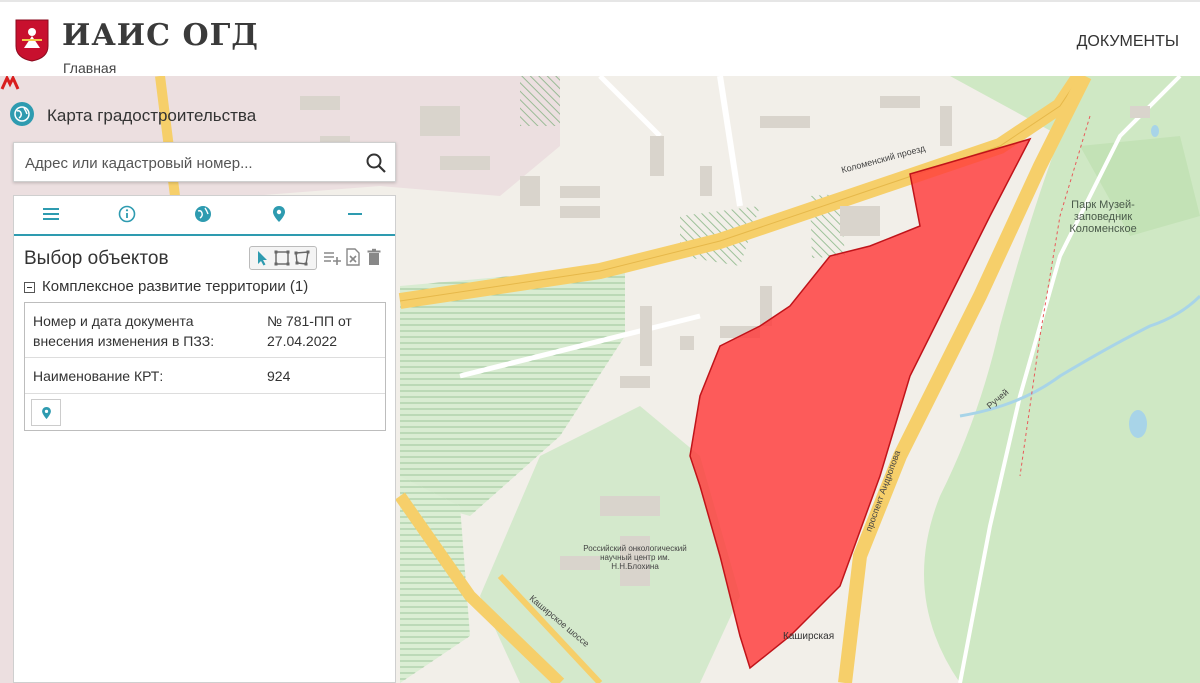 The width and height of the screenshot is (1200, 683). Describe the element at coordinates (262, 258) in the screenshot. I see `cursor-select-icon` at that location.